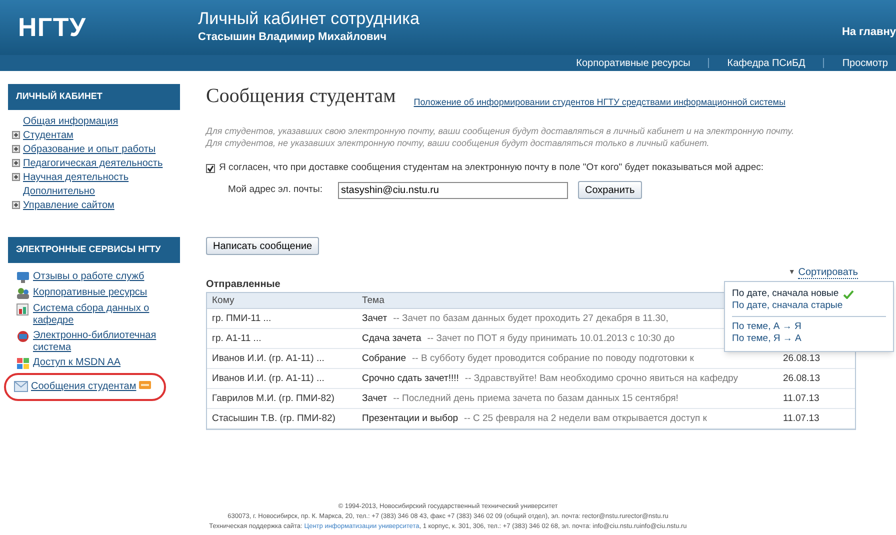 The height and width of the screenshot is (535, 896). What do you see at coordinates (68, 205) in the screenshot?
I see `sidebar-link: Управление сайтом` at bounding box center [68, 205].